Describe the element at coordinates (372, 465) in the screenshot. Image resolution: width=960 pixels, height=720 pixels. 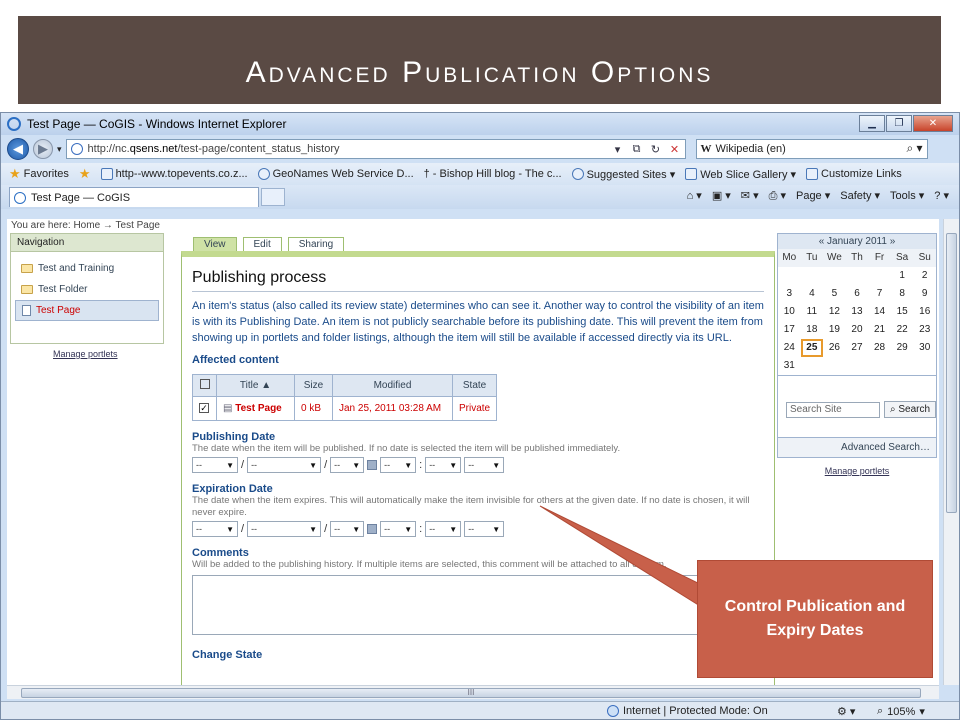
I see `calendar-icon` at that location.